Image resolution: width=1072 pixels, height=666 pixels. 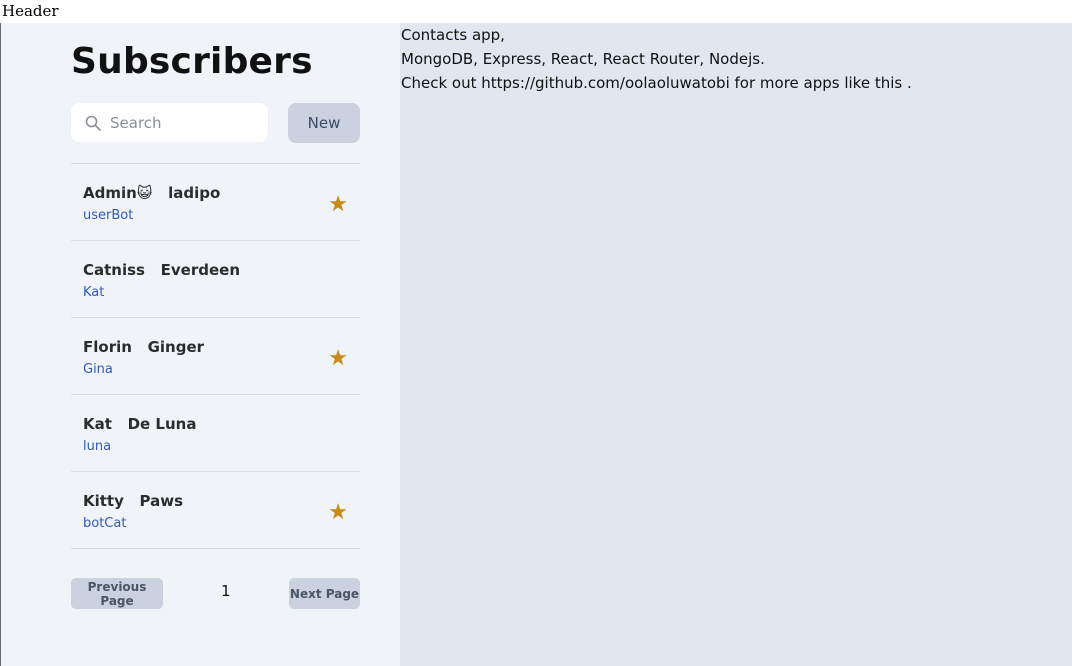 I want to click on search-input, so click(x=185, y=123).